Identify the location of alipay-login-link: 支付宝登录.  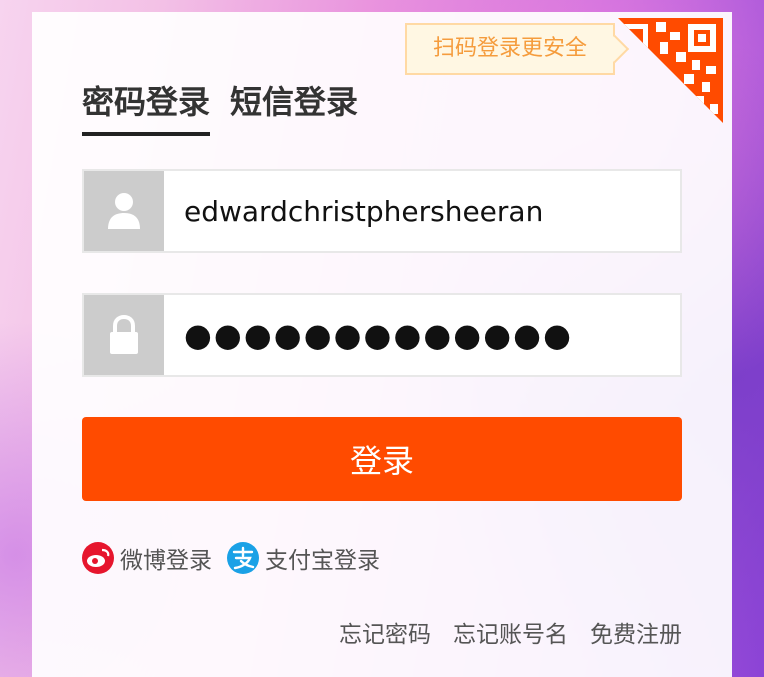
(303, 558).